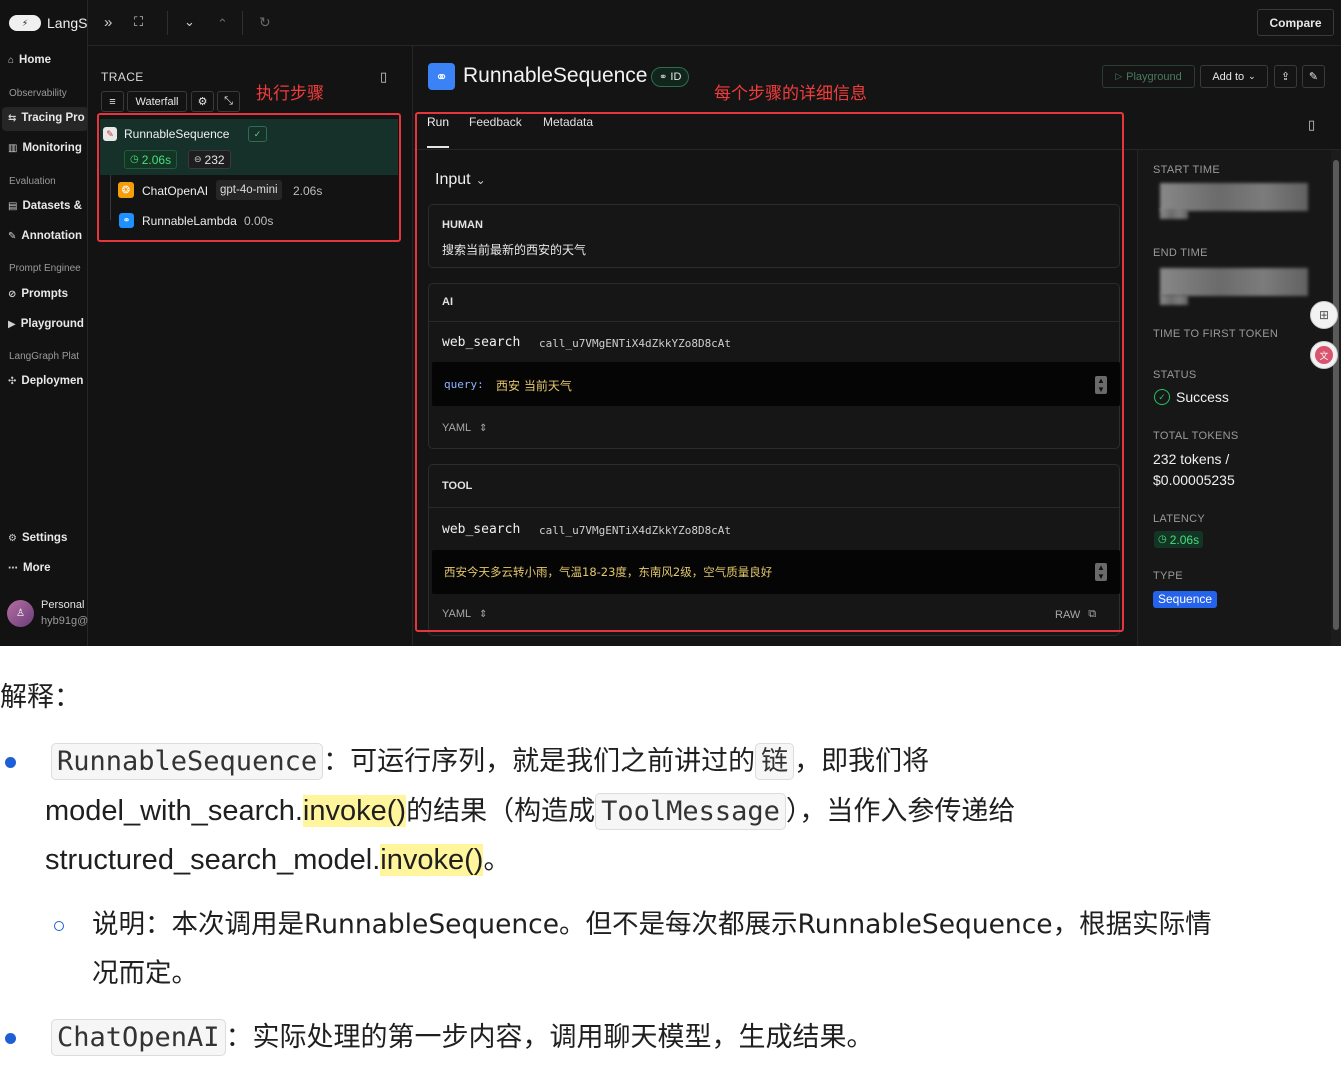 This screenshot has height=1067, width=1341. I want to click on inline-code: RunnableSequence, so click(187, 761).